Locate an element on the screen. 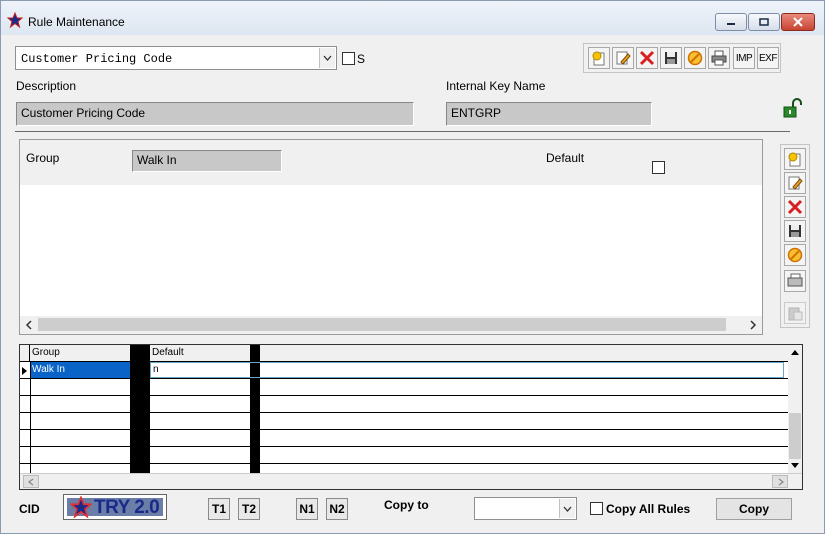  detail-edit-button is located at coordinates (795, 183).